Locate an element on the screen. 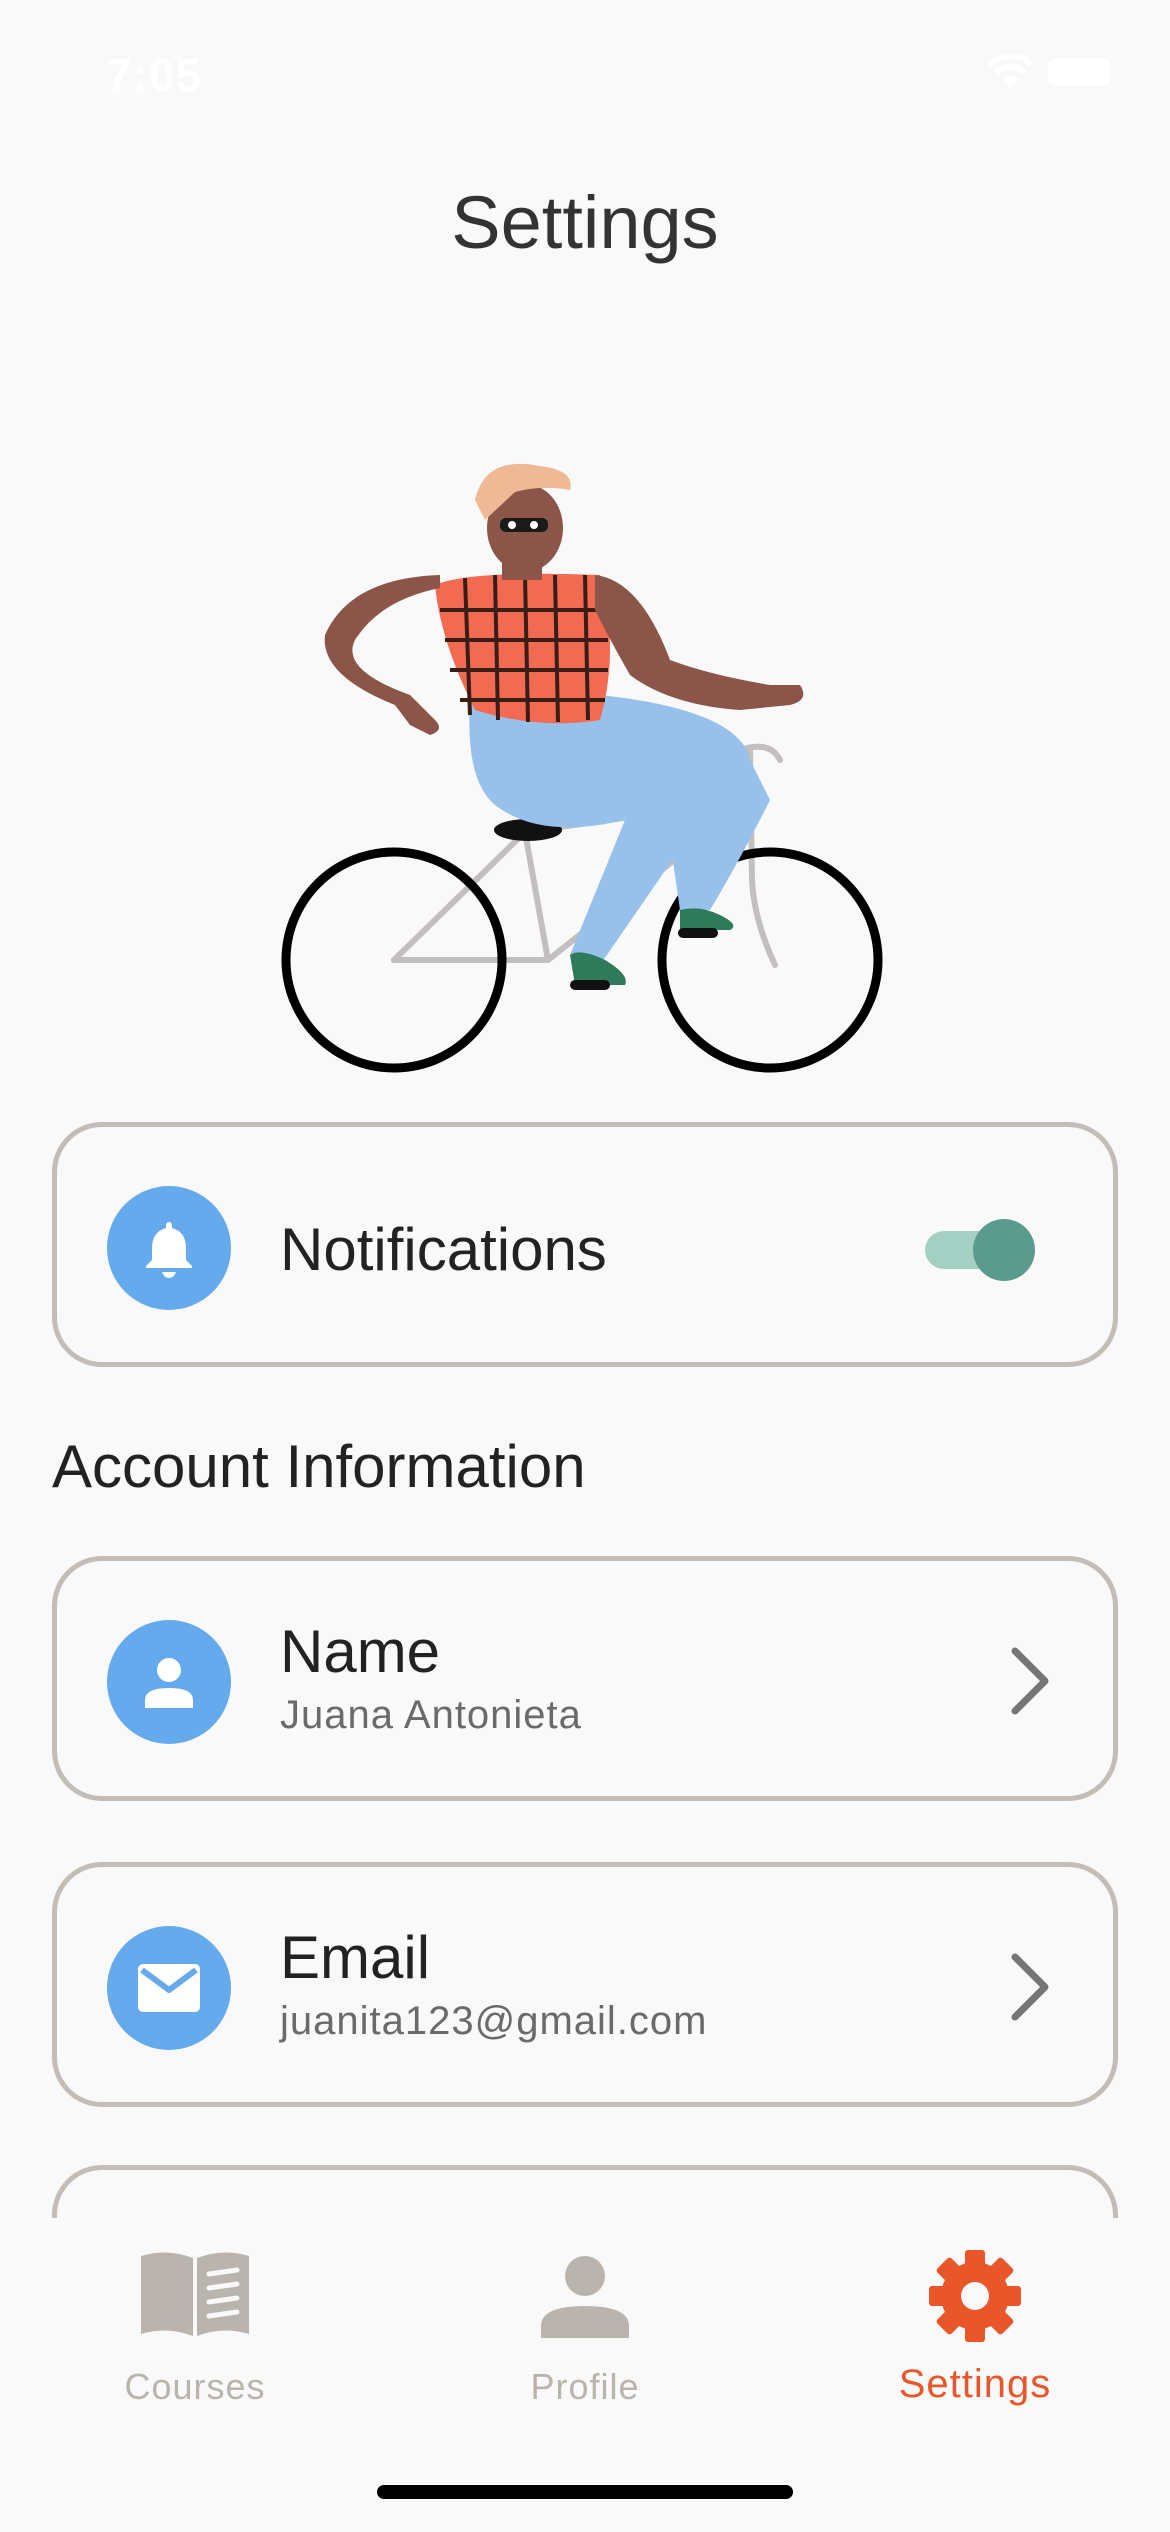 This screenshot has width=1170, height=2532. bell-icon is located at coordinates (169, 1250).